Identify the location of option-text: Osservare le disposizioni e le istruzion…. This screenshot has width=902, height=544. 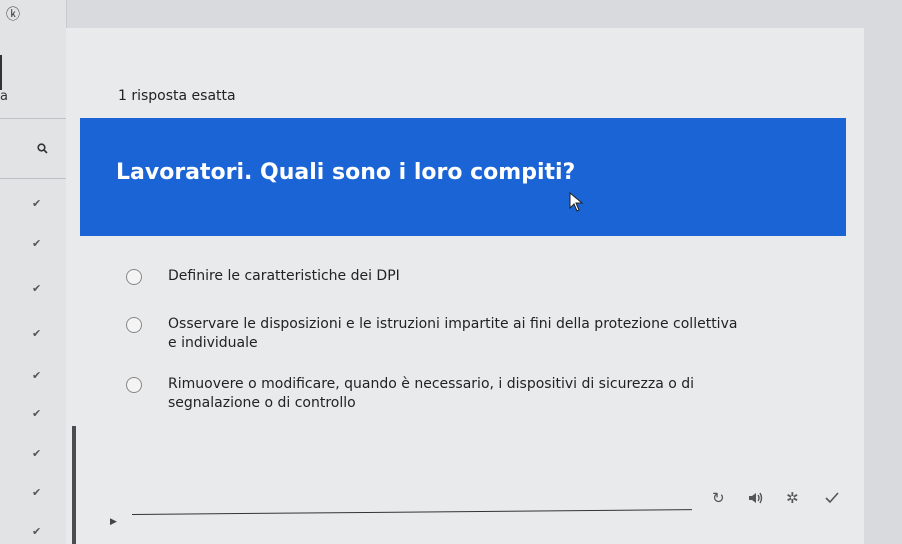
(453, 333).